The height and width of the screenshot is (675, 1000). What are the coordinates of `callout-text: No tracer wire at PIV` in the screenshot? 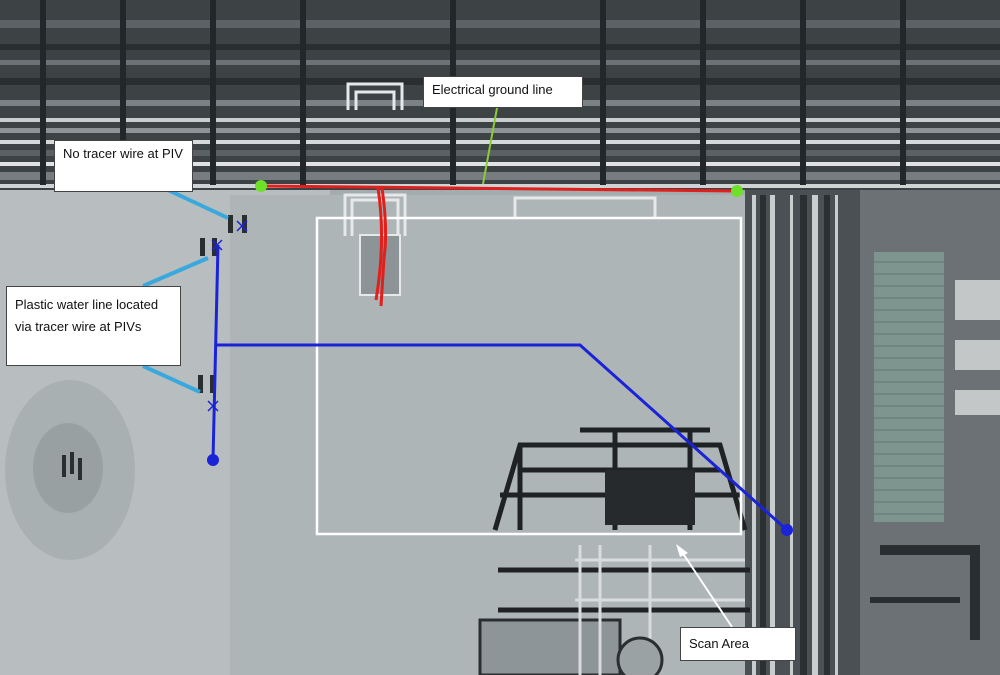 It's located at (123, 153).